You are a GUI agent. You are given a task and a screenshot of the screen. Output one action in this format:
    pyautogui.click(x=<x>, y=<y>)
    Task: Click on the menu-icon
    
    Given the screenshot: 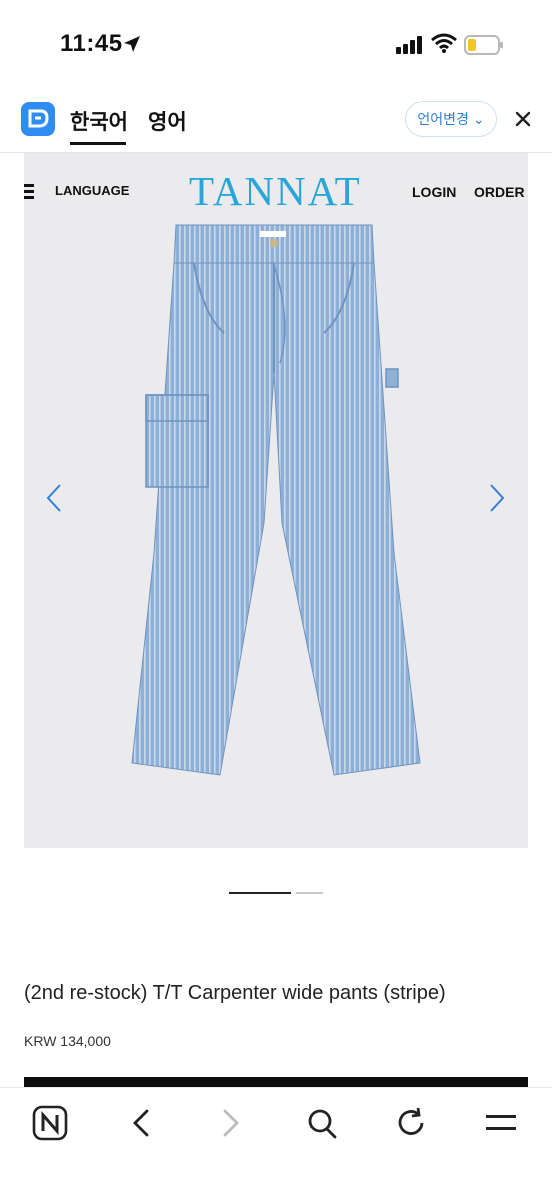 What is the action you would take?
    pyautogui.click(x=501, y=1123)
    